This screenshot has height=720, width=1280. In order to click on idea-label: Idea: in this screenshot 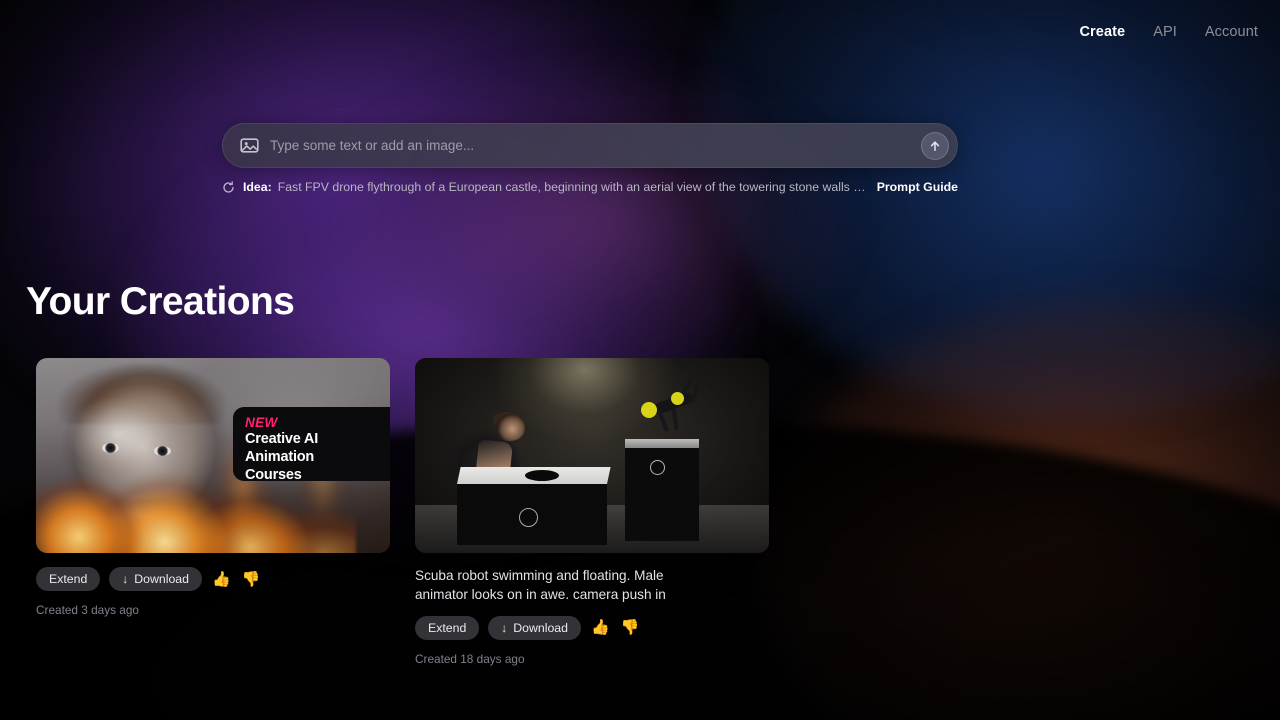, I will do `click(257, 187)`.